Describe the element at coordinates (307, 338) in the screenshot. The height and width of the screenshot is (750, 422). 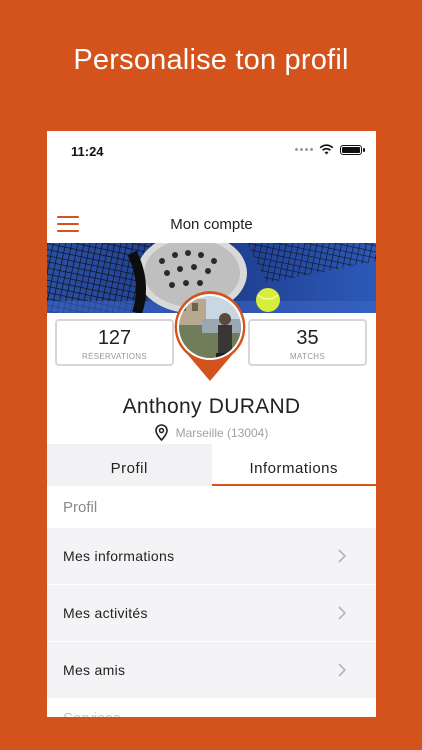
I see `matchs-count: 35` at that location.